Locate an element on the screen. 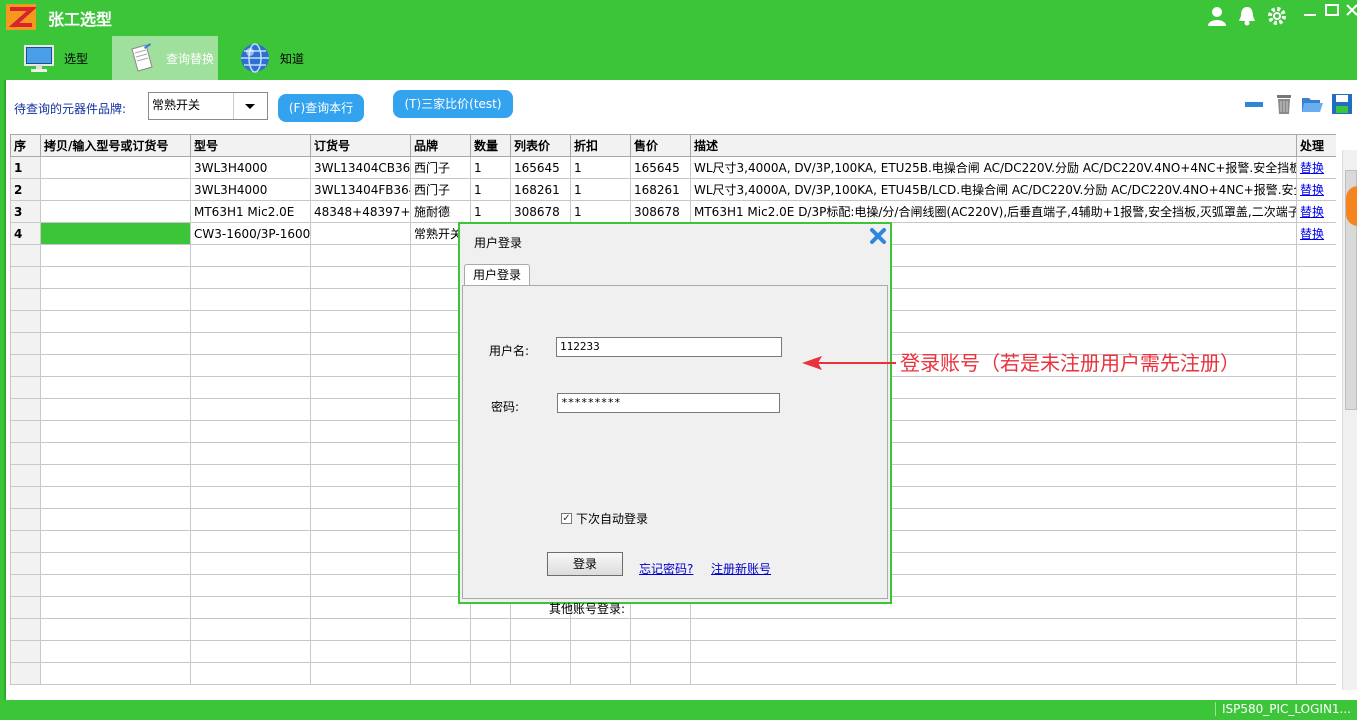 The height and width of the screenshot is (720, 1357). tab-user-login: 用户登录 is located at coordinates (497, 275).